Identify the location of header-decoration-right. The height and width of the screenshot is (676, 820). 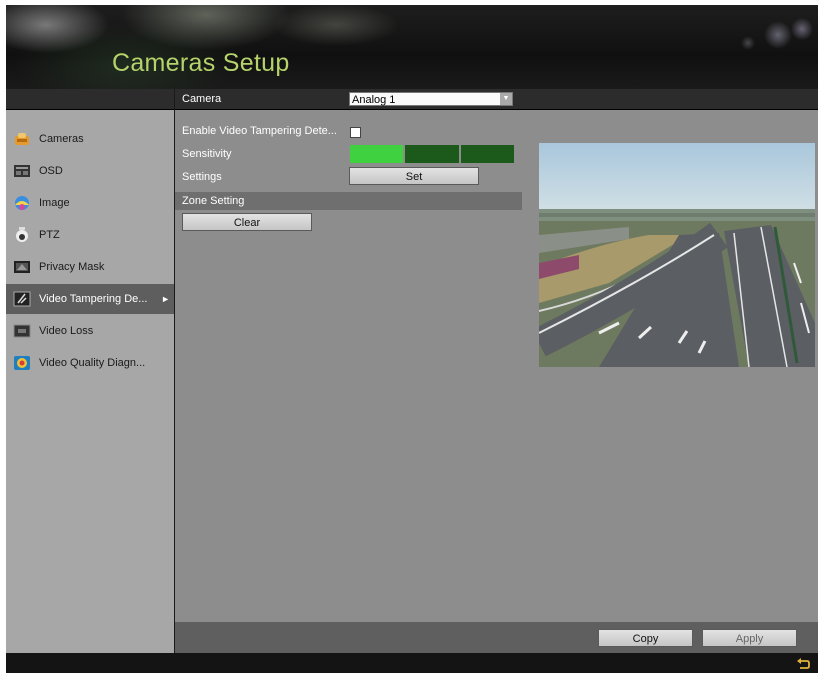
(758, 47).